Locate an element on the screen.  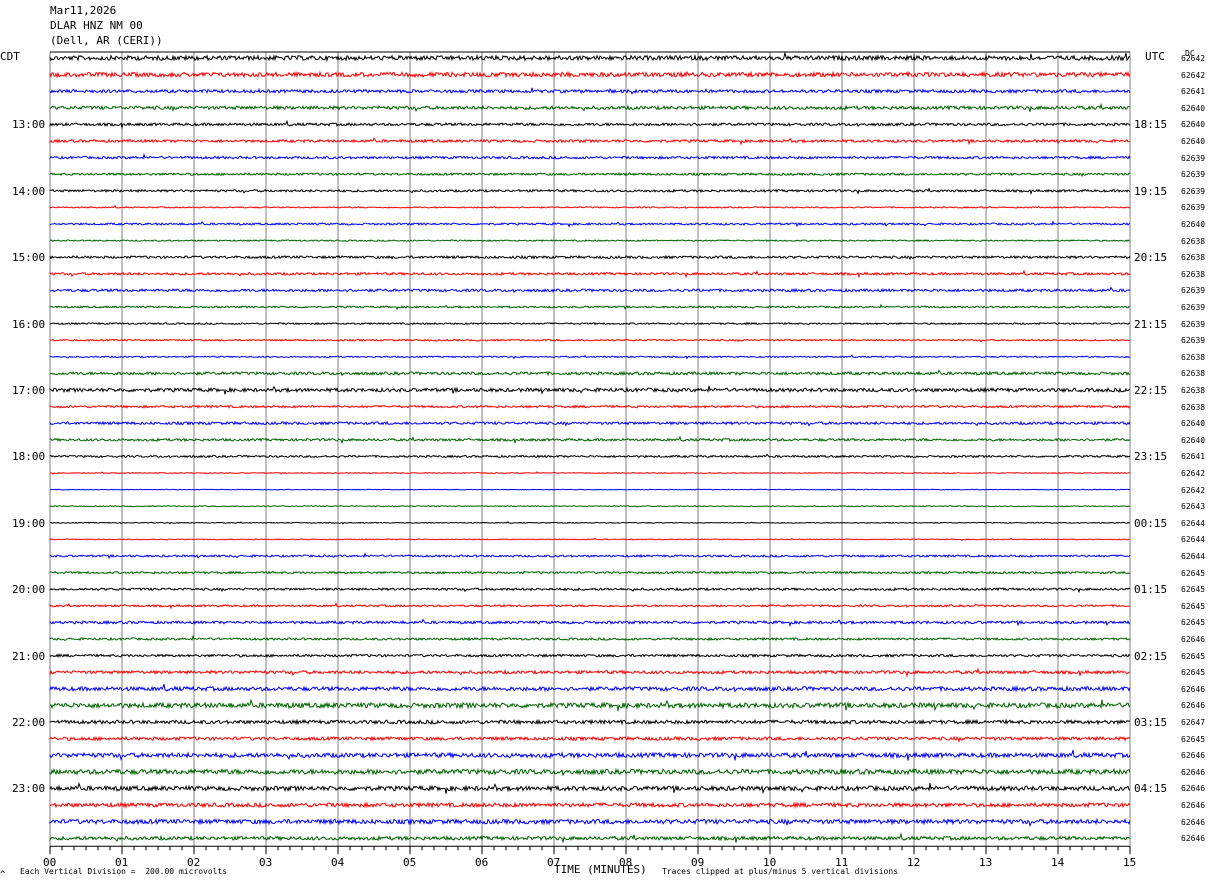
x-tick-label: 13 is located at coordinates (986, 863).